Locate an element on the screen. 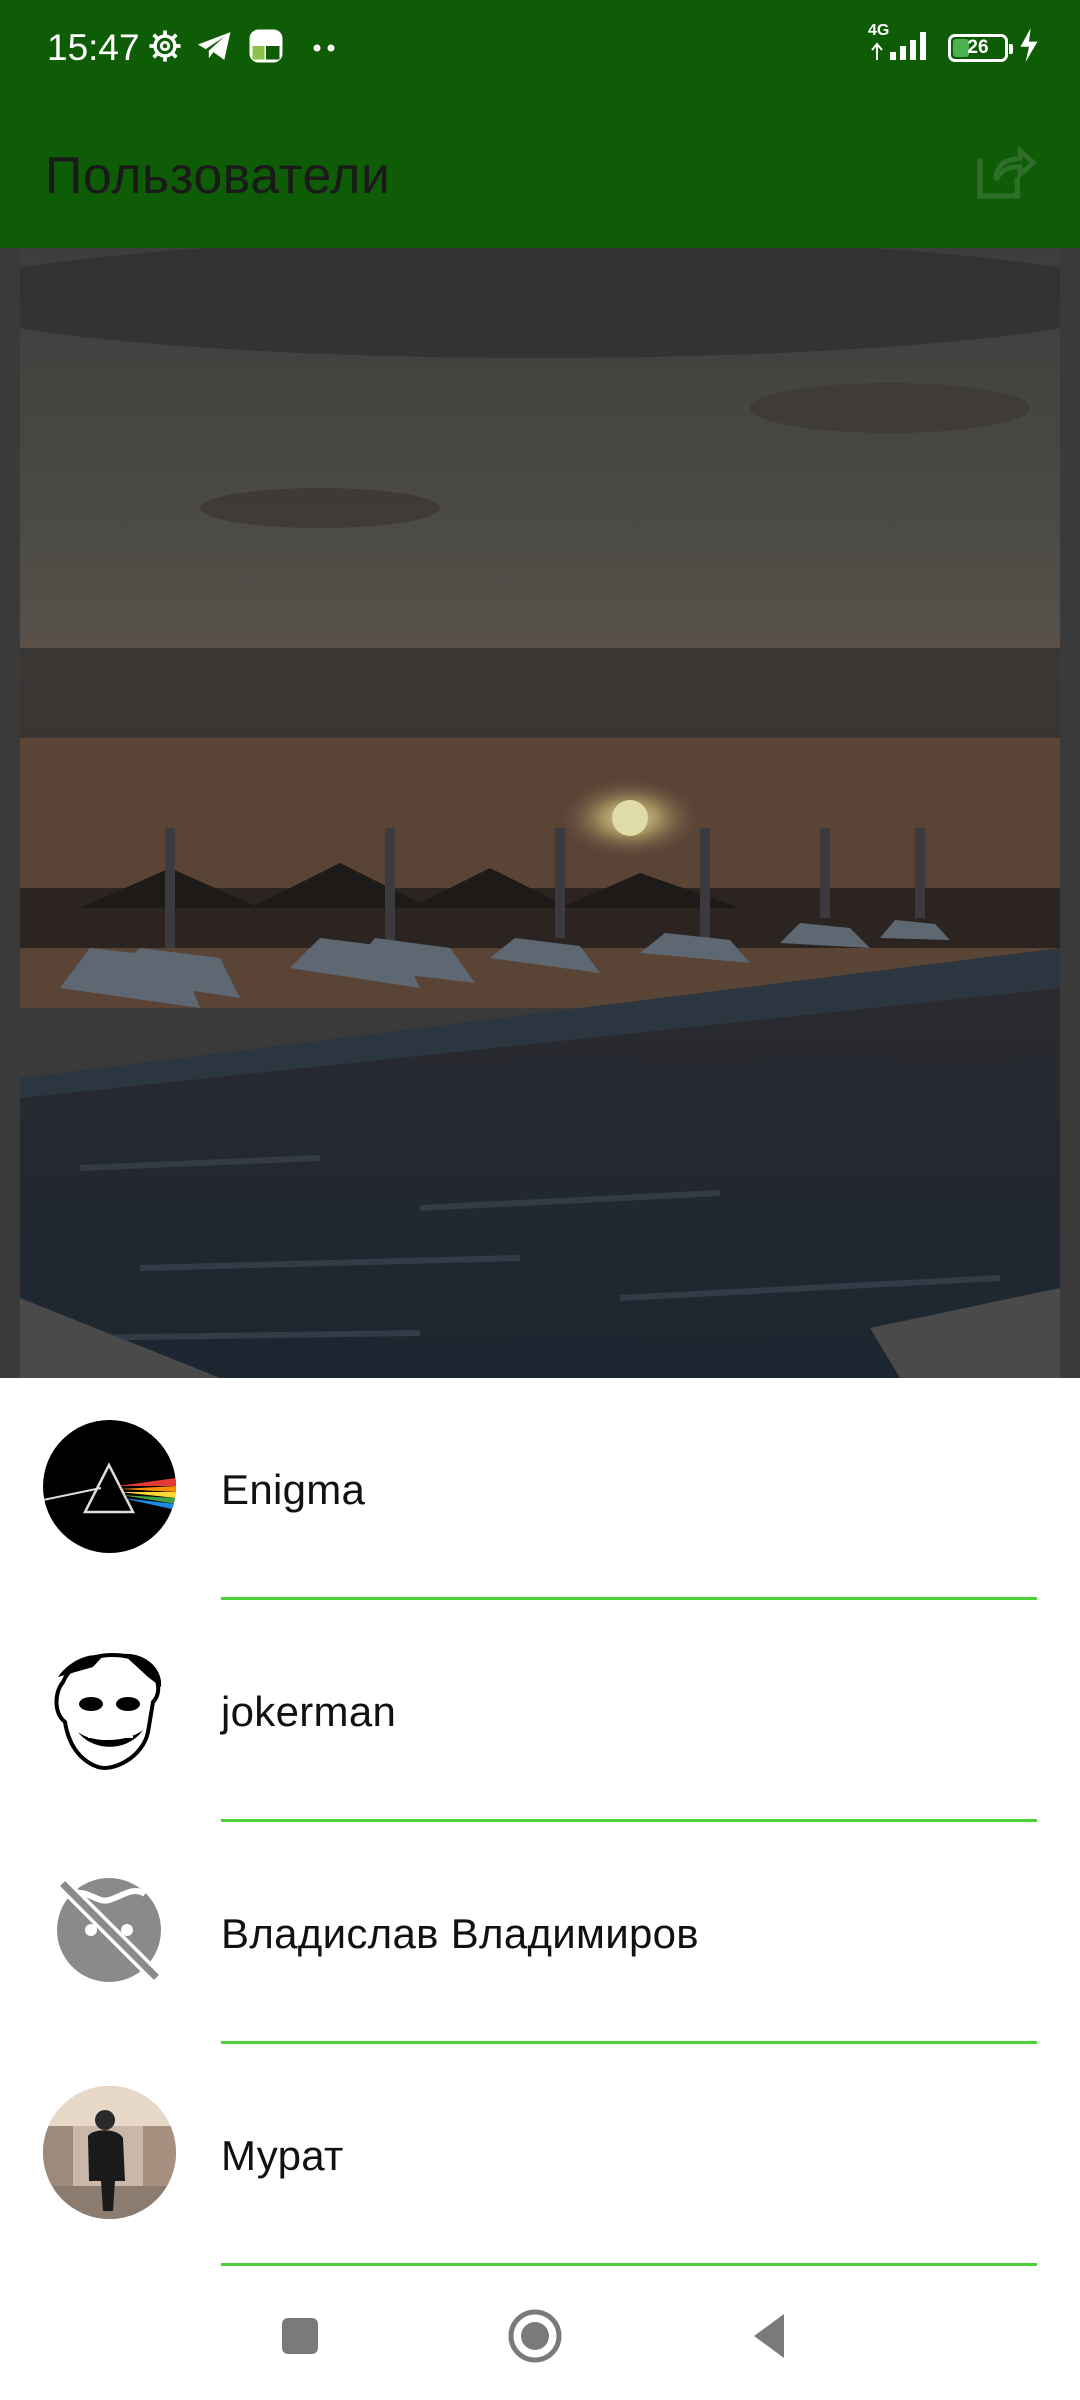  battery-level: 26 is located at coordinates (978, 47).